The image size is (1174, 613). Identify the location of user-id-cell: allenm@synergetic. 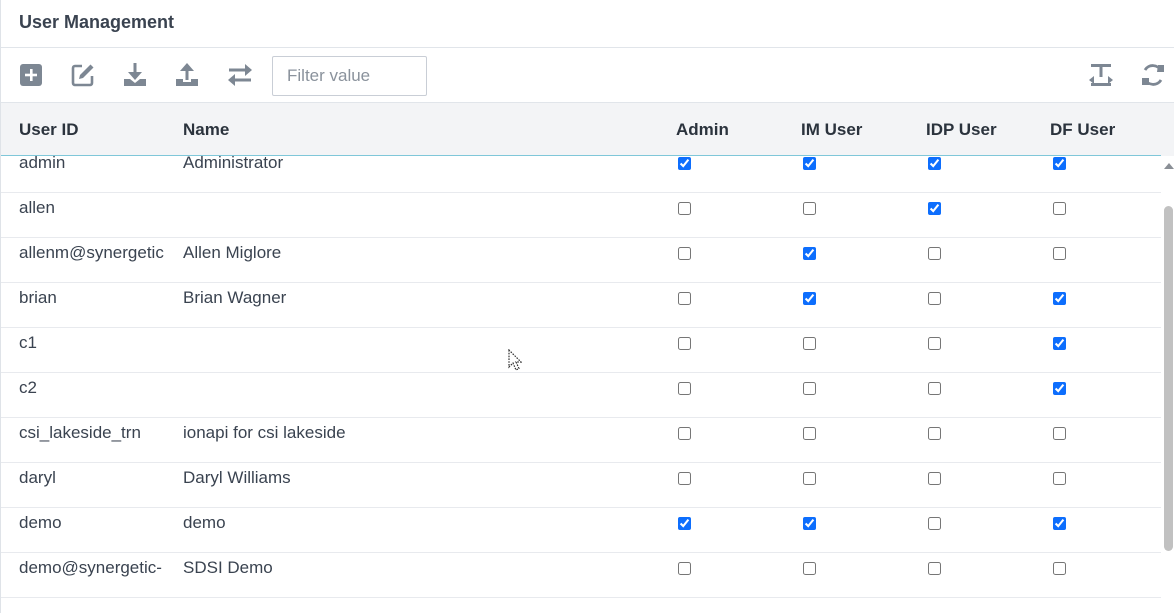
(91, 252).